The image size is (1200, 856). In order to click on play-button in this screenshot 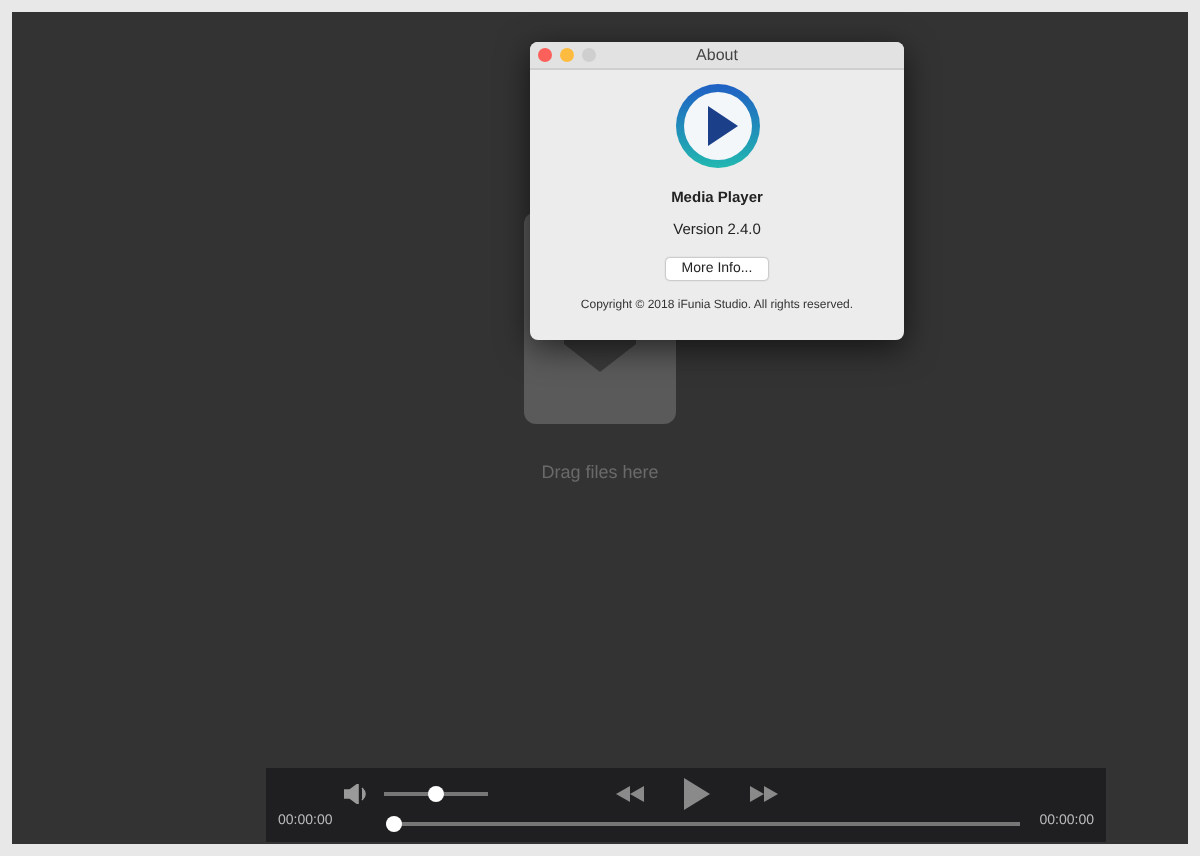, I will do `click(697, 793)`.